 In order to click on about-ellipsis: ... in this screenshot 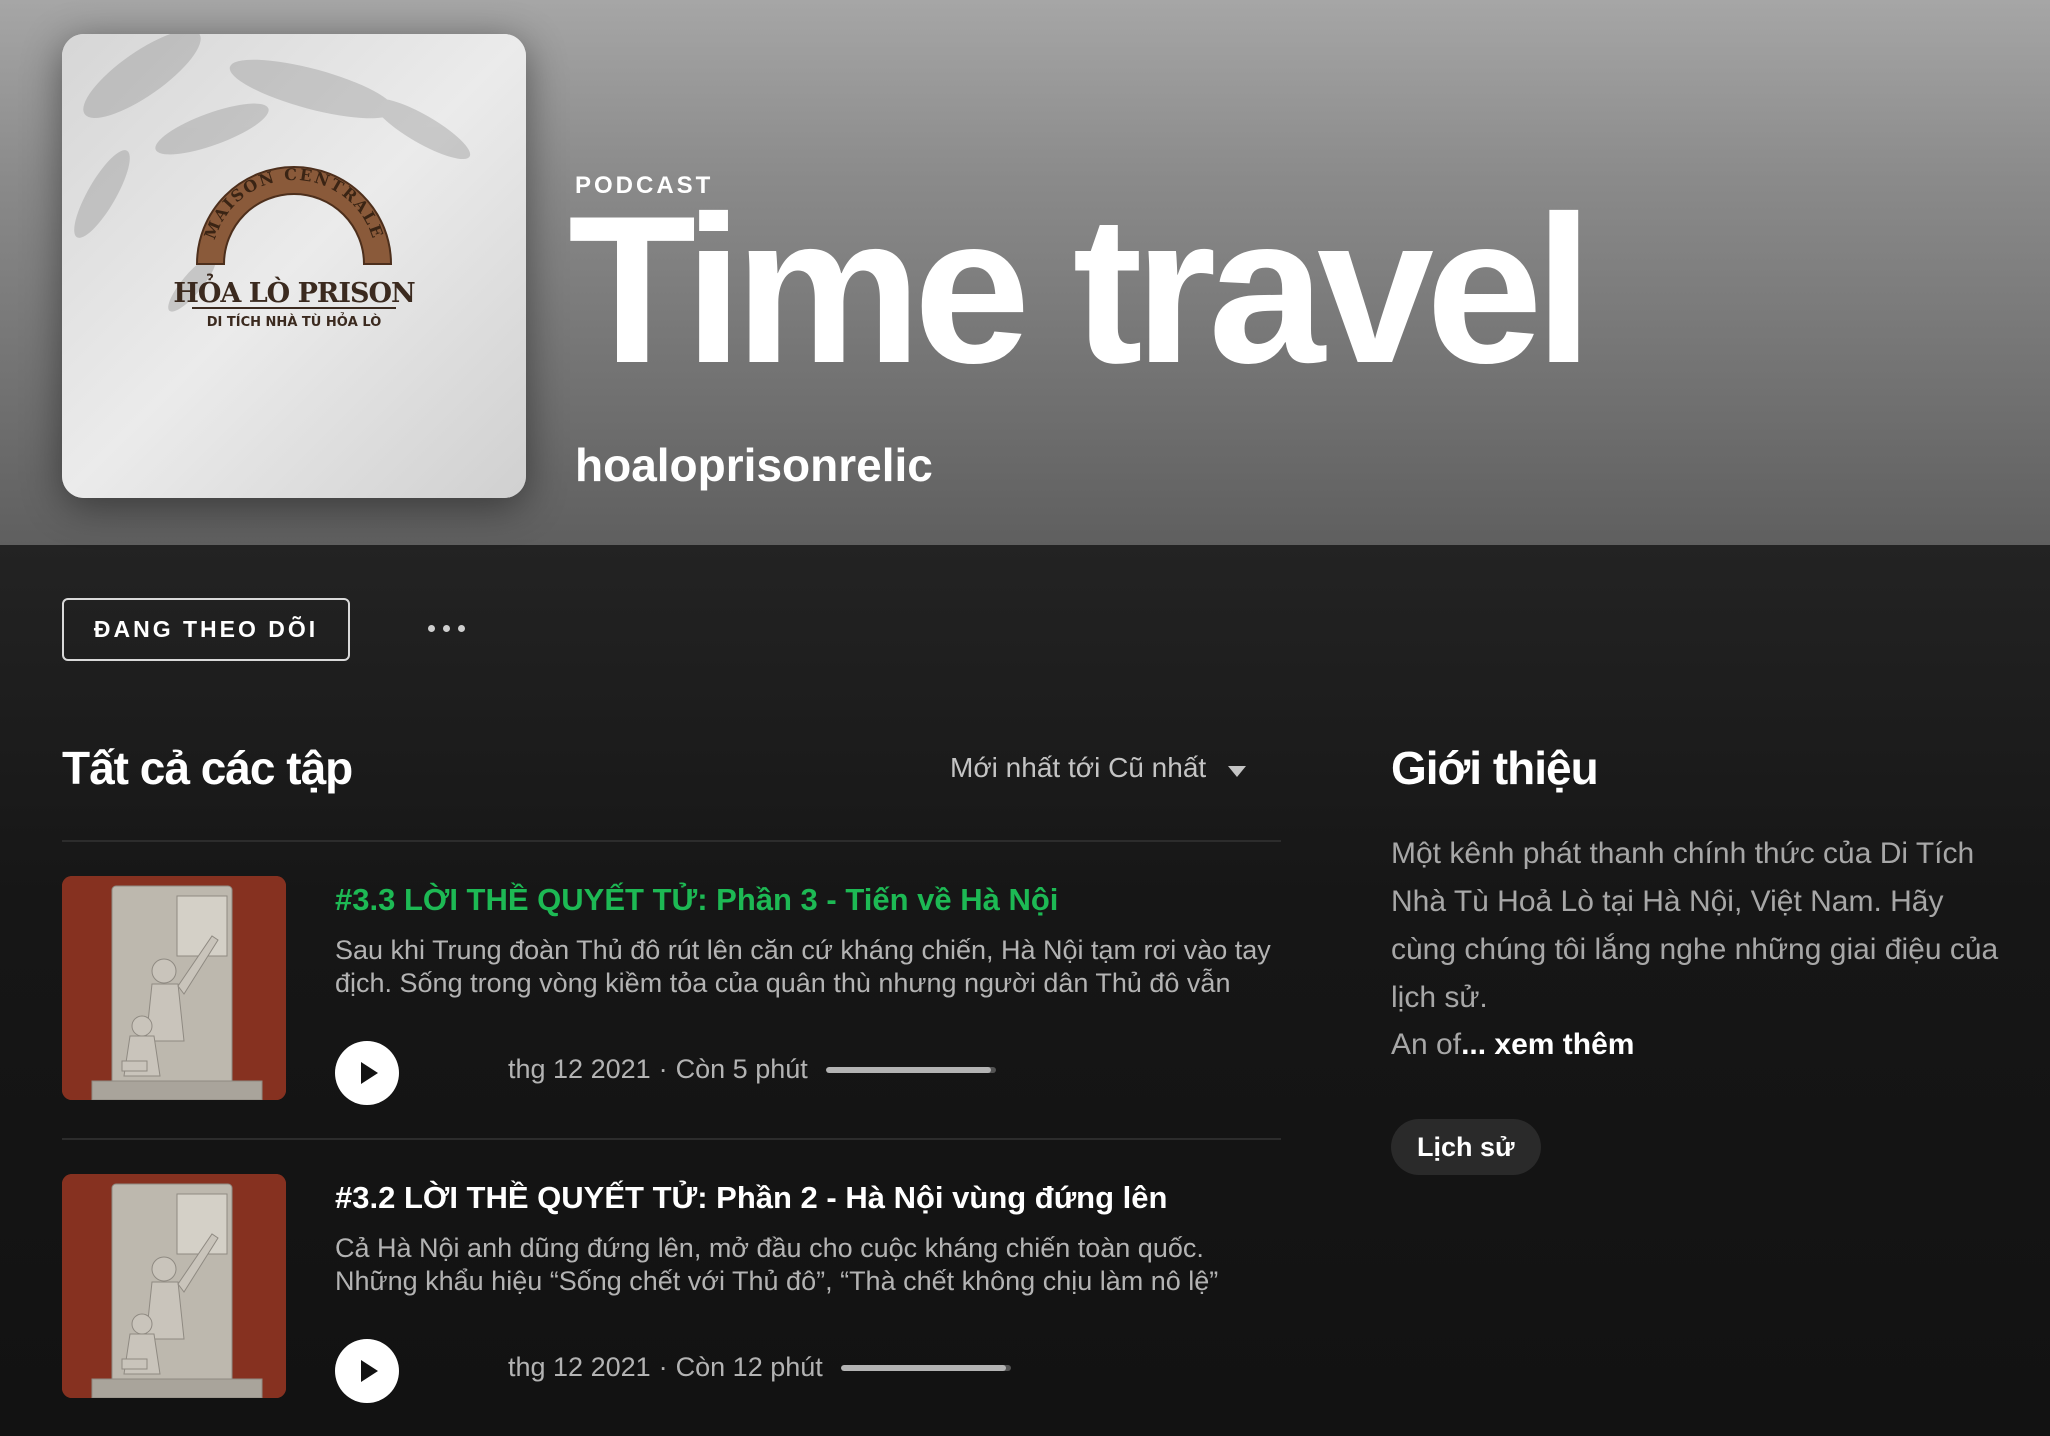, I will do `click(1474, 1044)`.